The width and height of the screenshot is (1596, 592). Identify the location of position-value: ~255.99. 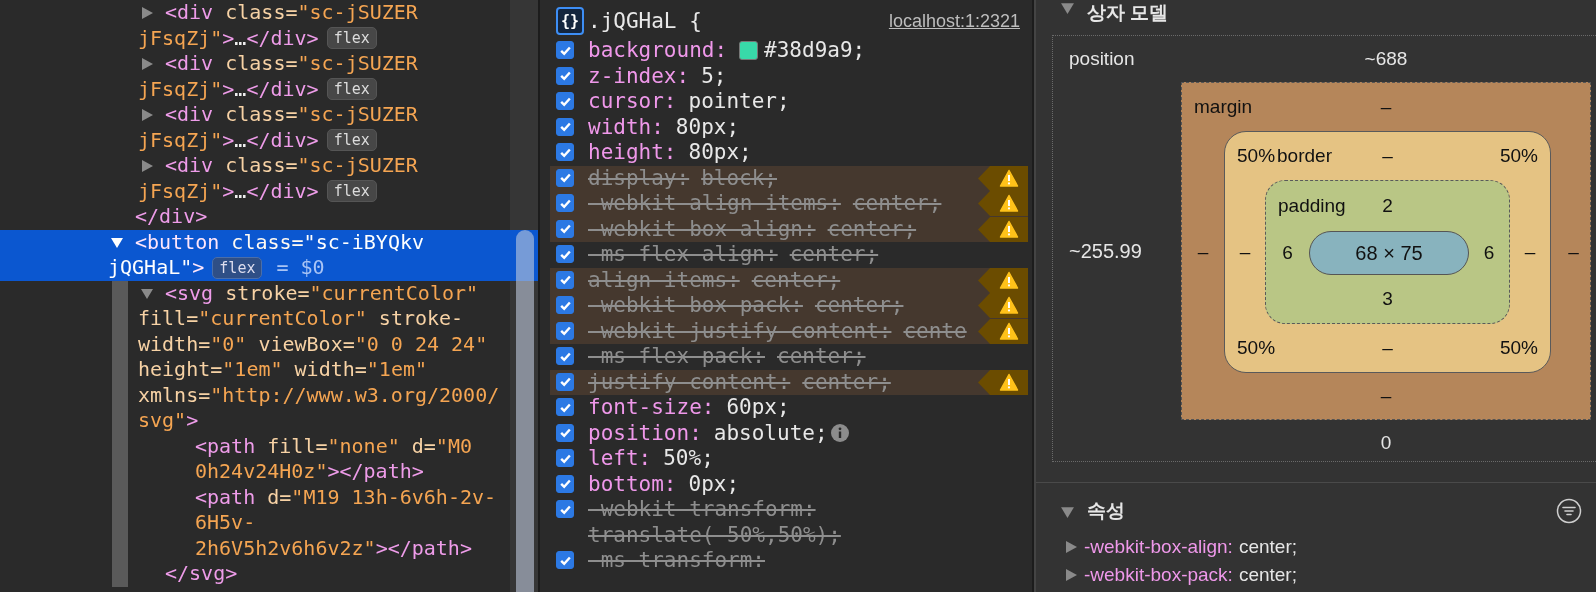
(1125, 251).